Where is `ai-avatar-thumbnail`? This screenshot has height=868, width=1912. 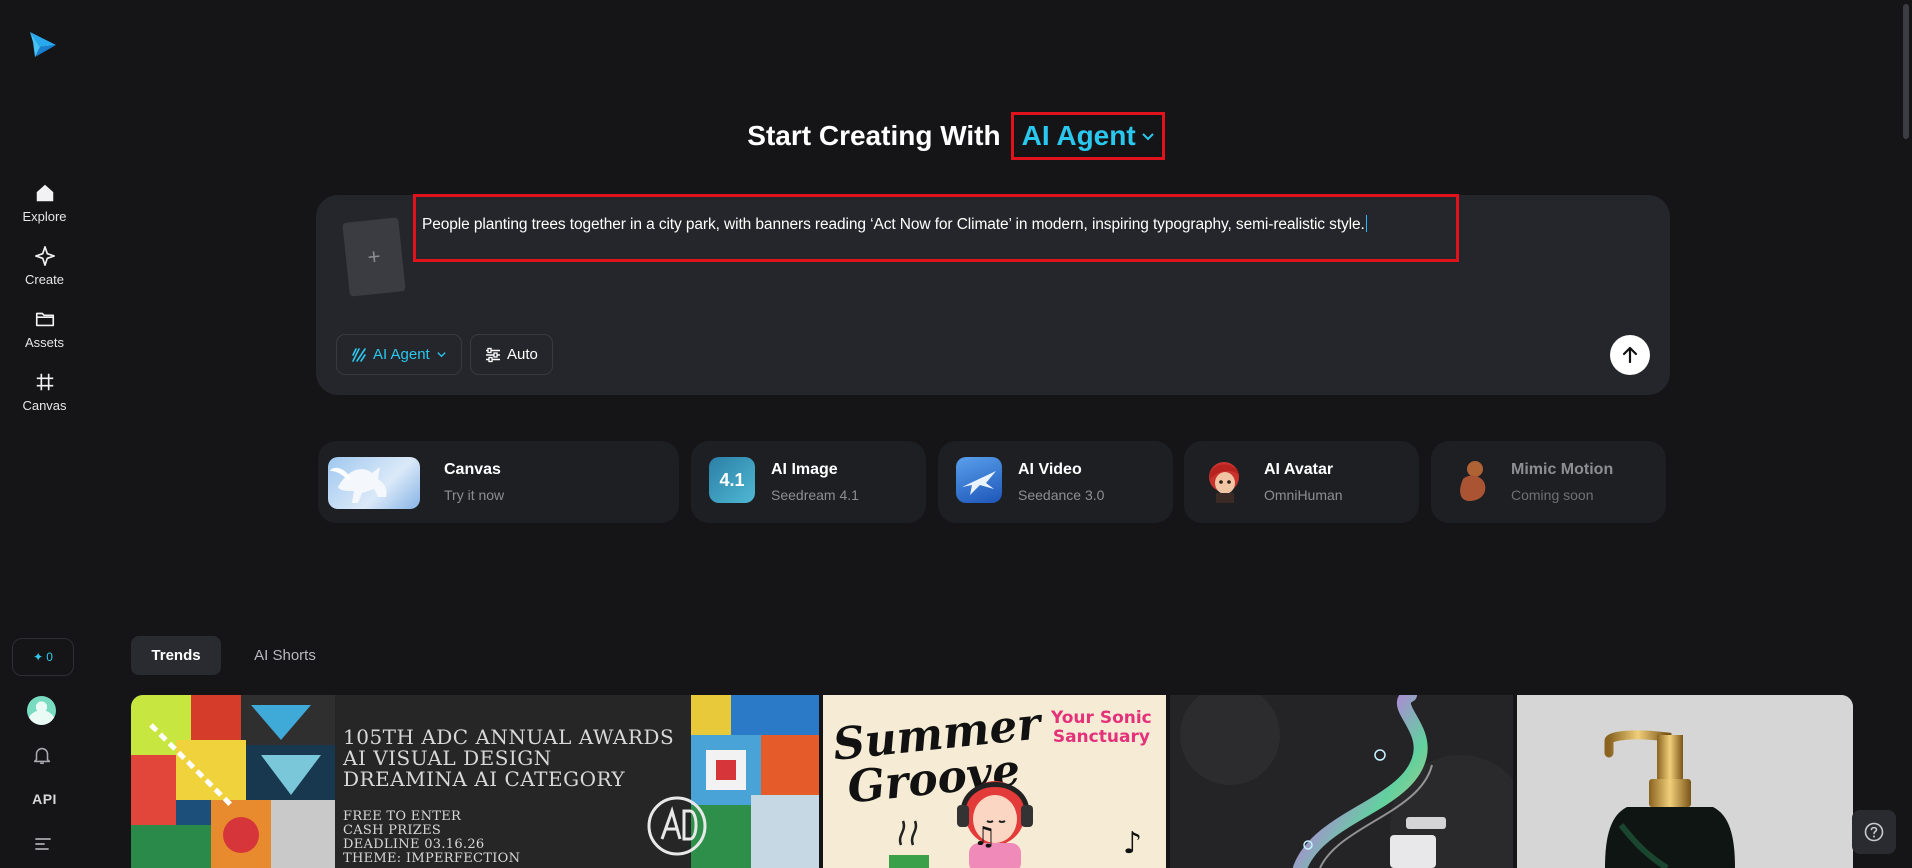
ai-avatar-thumbnail is located at coordinates (1225, 480).